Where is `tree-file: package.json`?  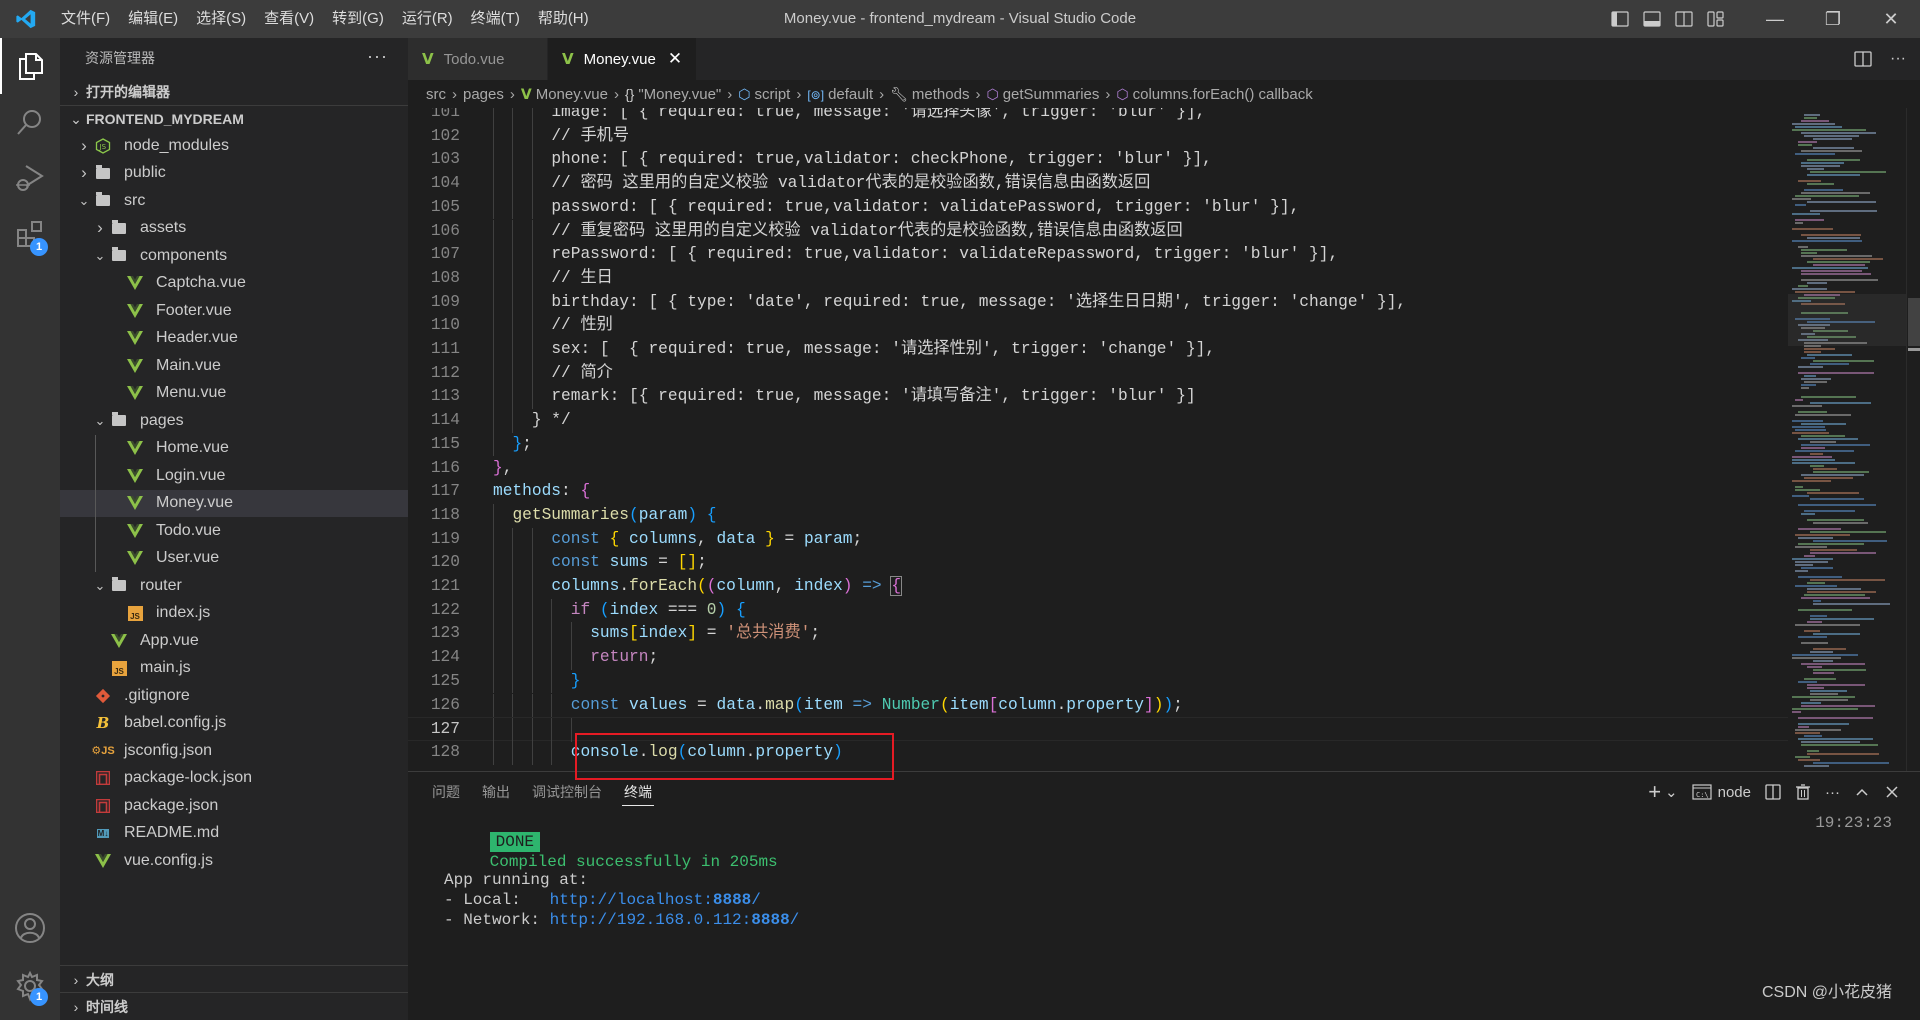 tree-file: package.json is located at coordinates (234, 806).